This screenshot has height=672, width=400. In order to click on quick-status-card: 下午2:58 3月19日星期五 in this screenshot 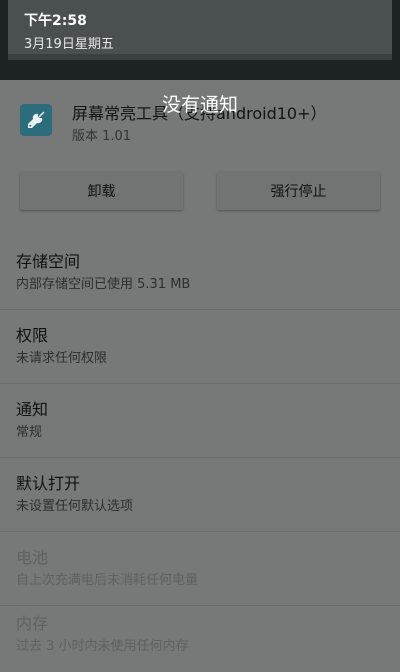, I will do `click(200, 30)`.